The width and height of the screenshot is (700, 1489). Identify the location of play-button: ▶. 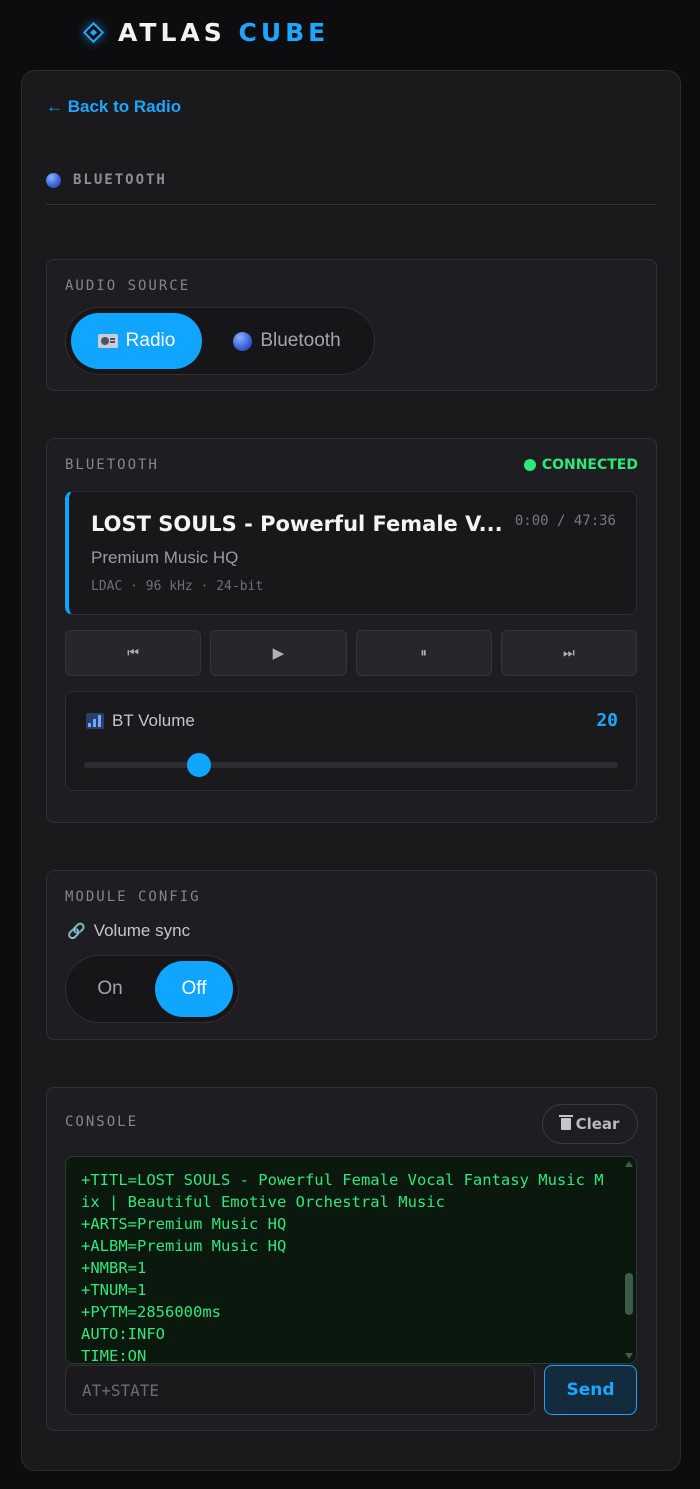
(278, 653).